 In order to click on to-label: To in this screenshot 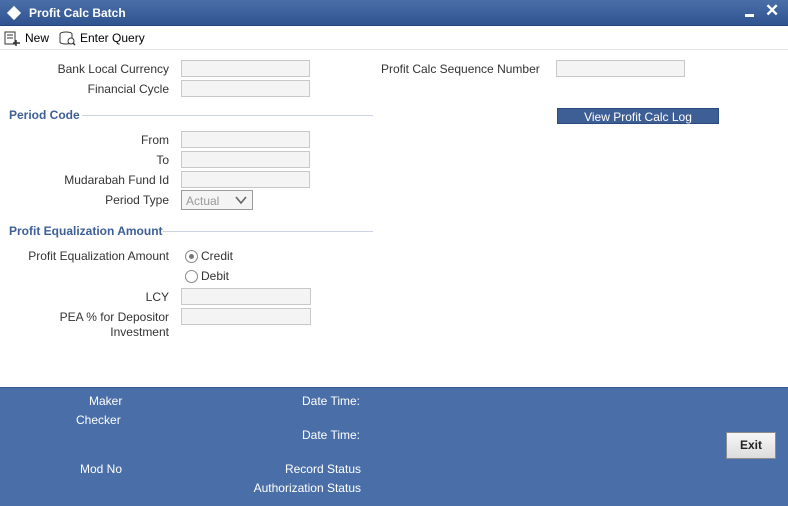, I will do `click(162, 160)`.